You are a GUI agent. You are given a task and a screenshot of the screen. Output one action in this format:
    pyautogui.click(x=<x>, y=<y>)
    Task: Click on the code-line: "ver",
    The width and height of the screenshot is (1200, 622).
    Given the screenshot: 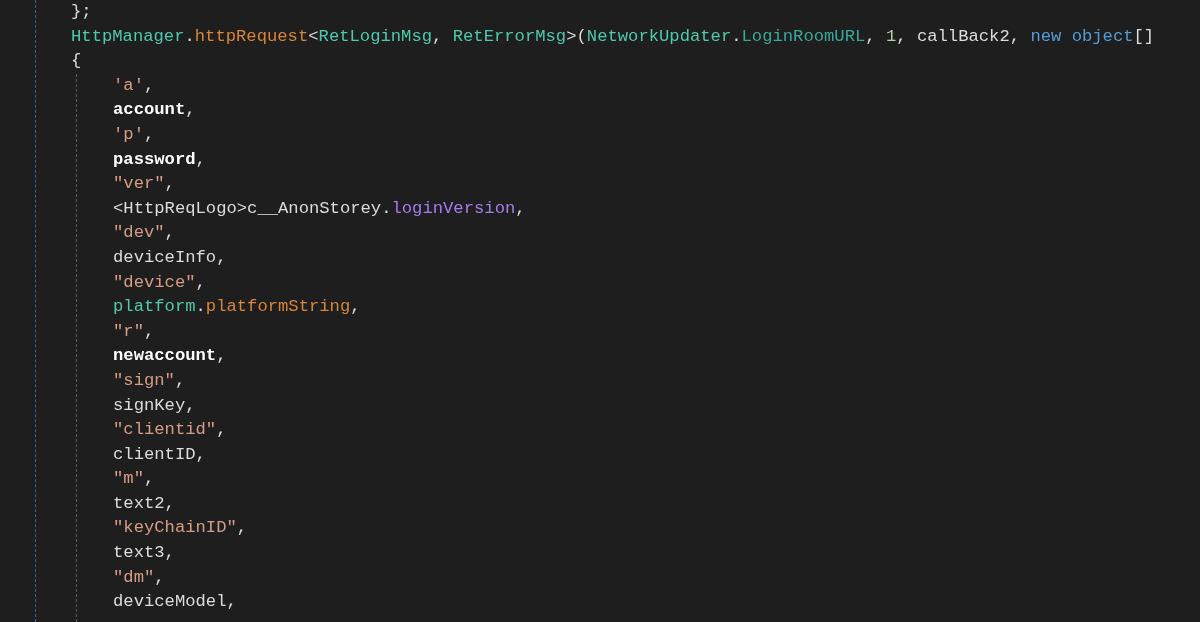 What is the action you would take?
    pyautogui.click(x=144, y=184)
    